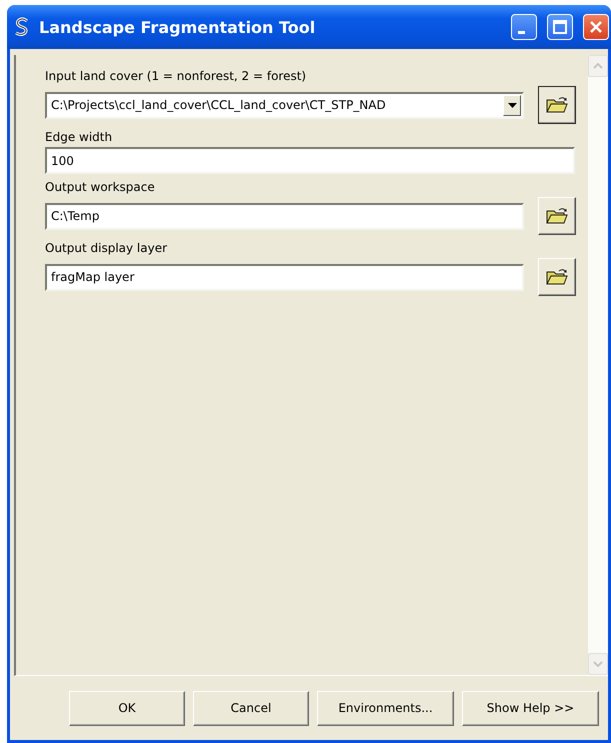 Image resolution: width=611 pixels, height=743 pixels. What do you see at coordinates (310, 160) in the screenshot?
I see `input-field: 100` at bounding box center [310, 160].